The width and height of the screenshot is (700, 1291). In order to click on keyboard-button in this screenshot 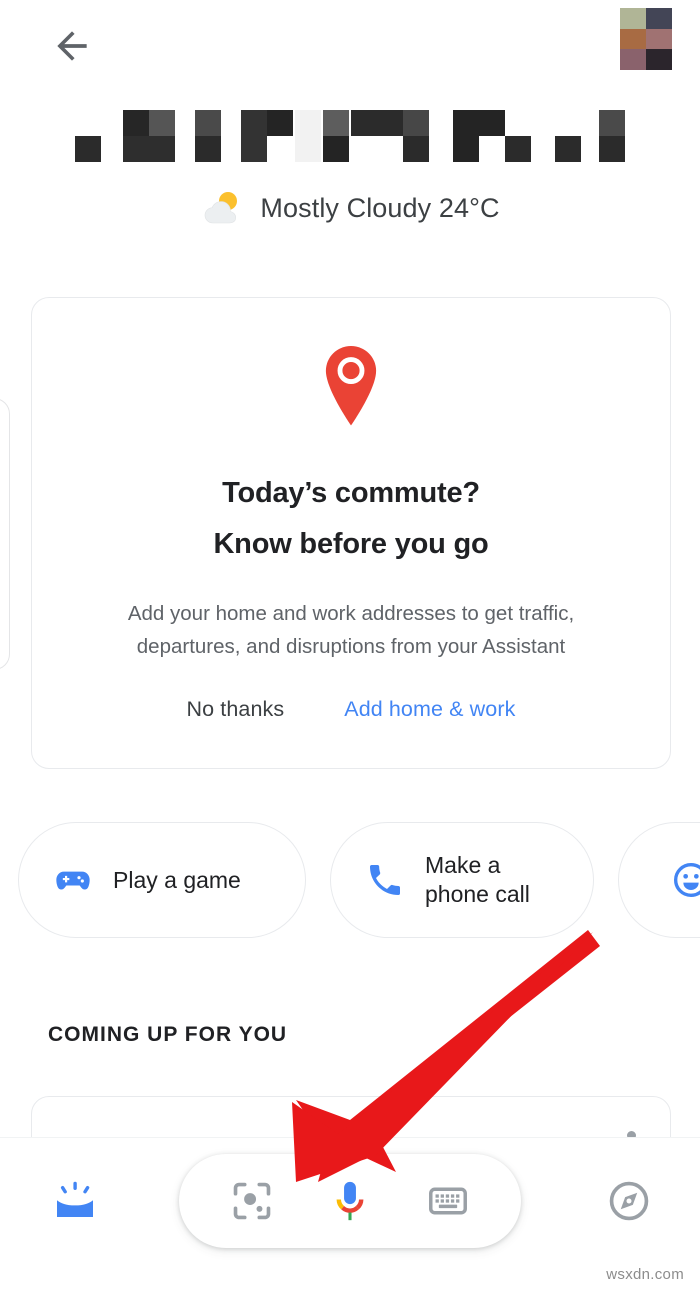, I will do `click(448, 1201)`.